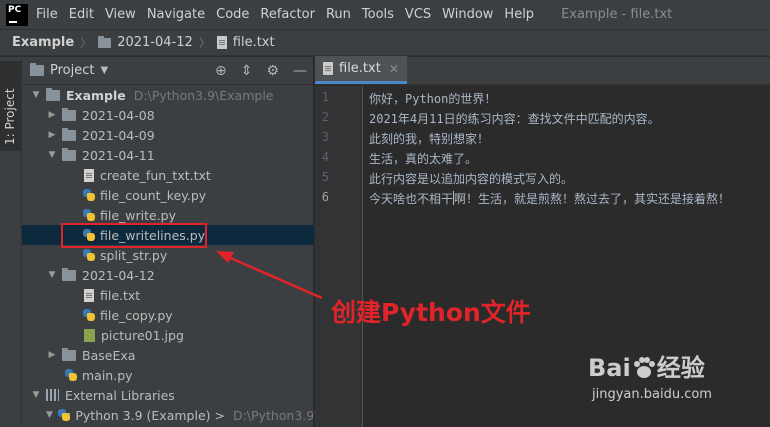 This screenshot has width=770, height=427. I want to click on tree-item-label: Example, so click(96, 95).